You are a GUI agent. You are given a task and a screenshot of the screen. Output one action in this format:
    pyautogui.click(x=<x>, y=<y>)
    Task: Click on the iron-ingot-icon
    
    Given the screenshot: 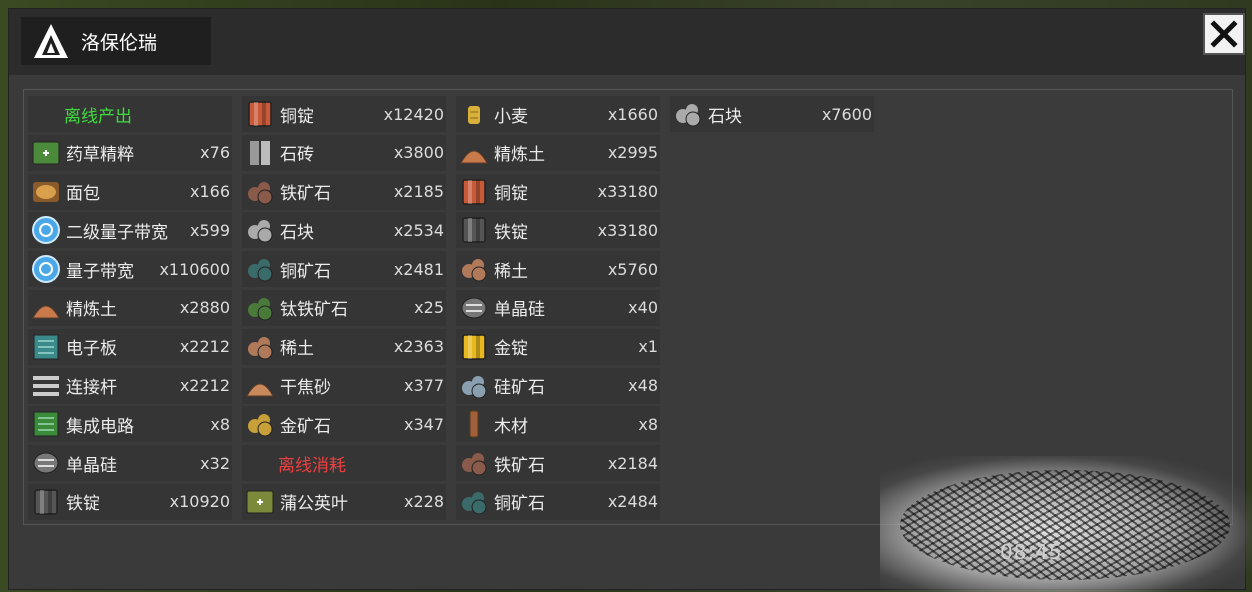 What is the action you would take?
    pyautogui.click(x=46, y=502)
    